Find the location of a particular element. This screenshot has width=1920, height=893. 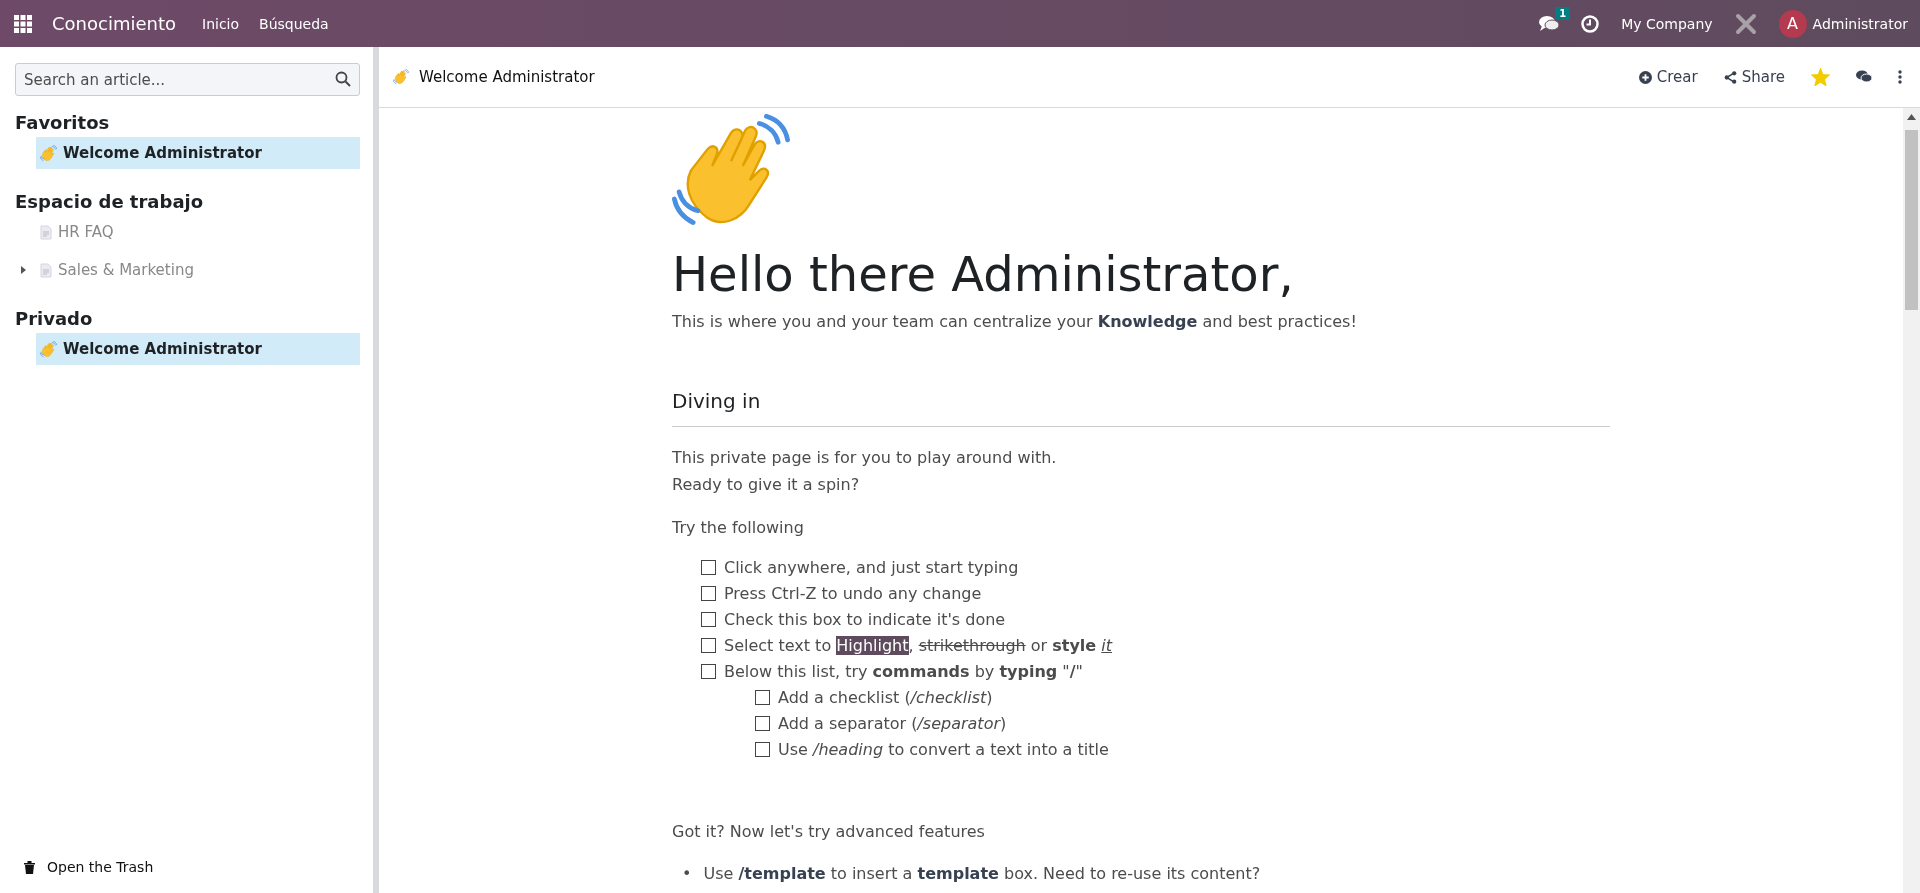

checklist-text: Below this list, try commands by typing "/" is located at coordinates (903, 671).